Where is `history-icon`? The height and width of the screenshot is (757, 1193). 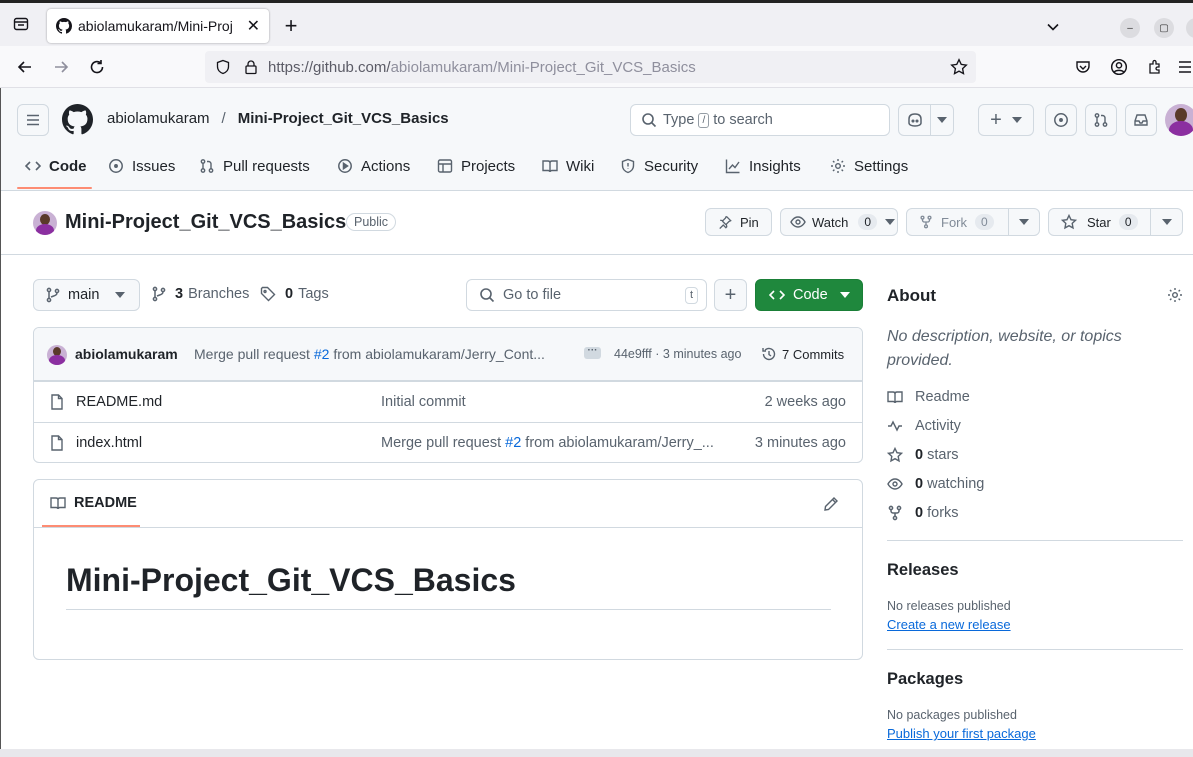 history-icon is located at coordinates (769, 354).